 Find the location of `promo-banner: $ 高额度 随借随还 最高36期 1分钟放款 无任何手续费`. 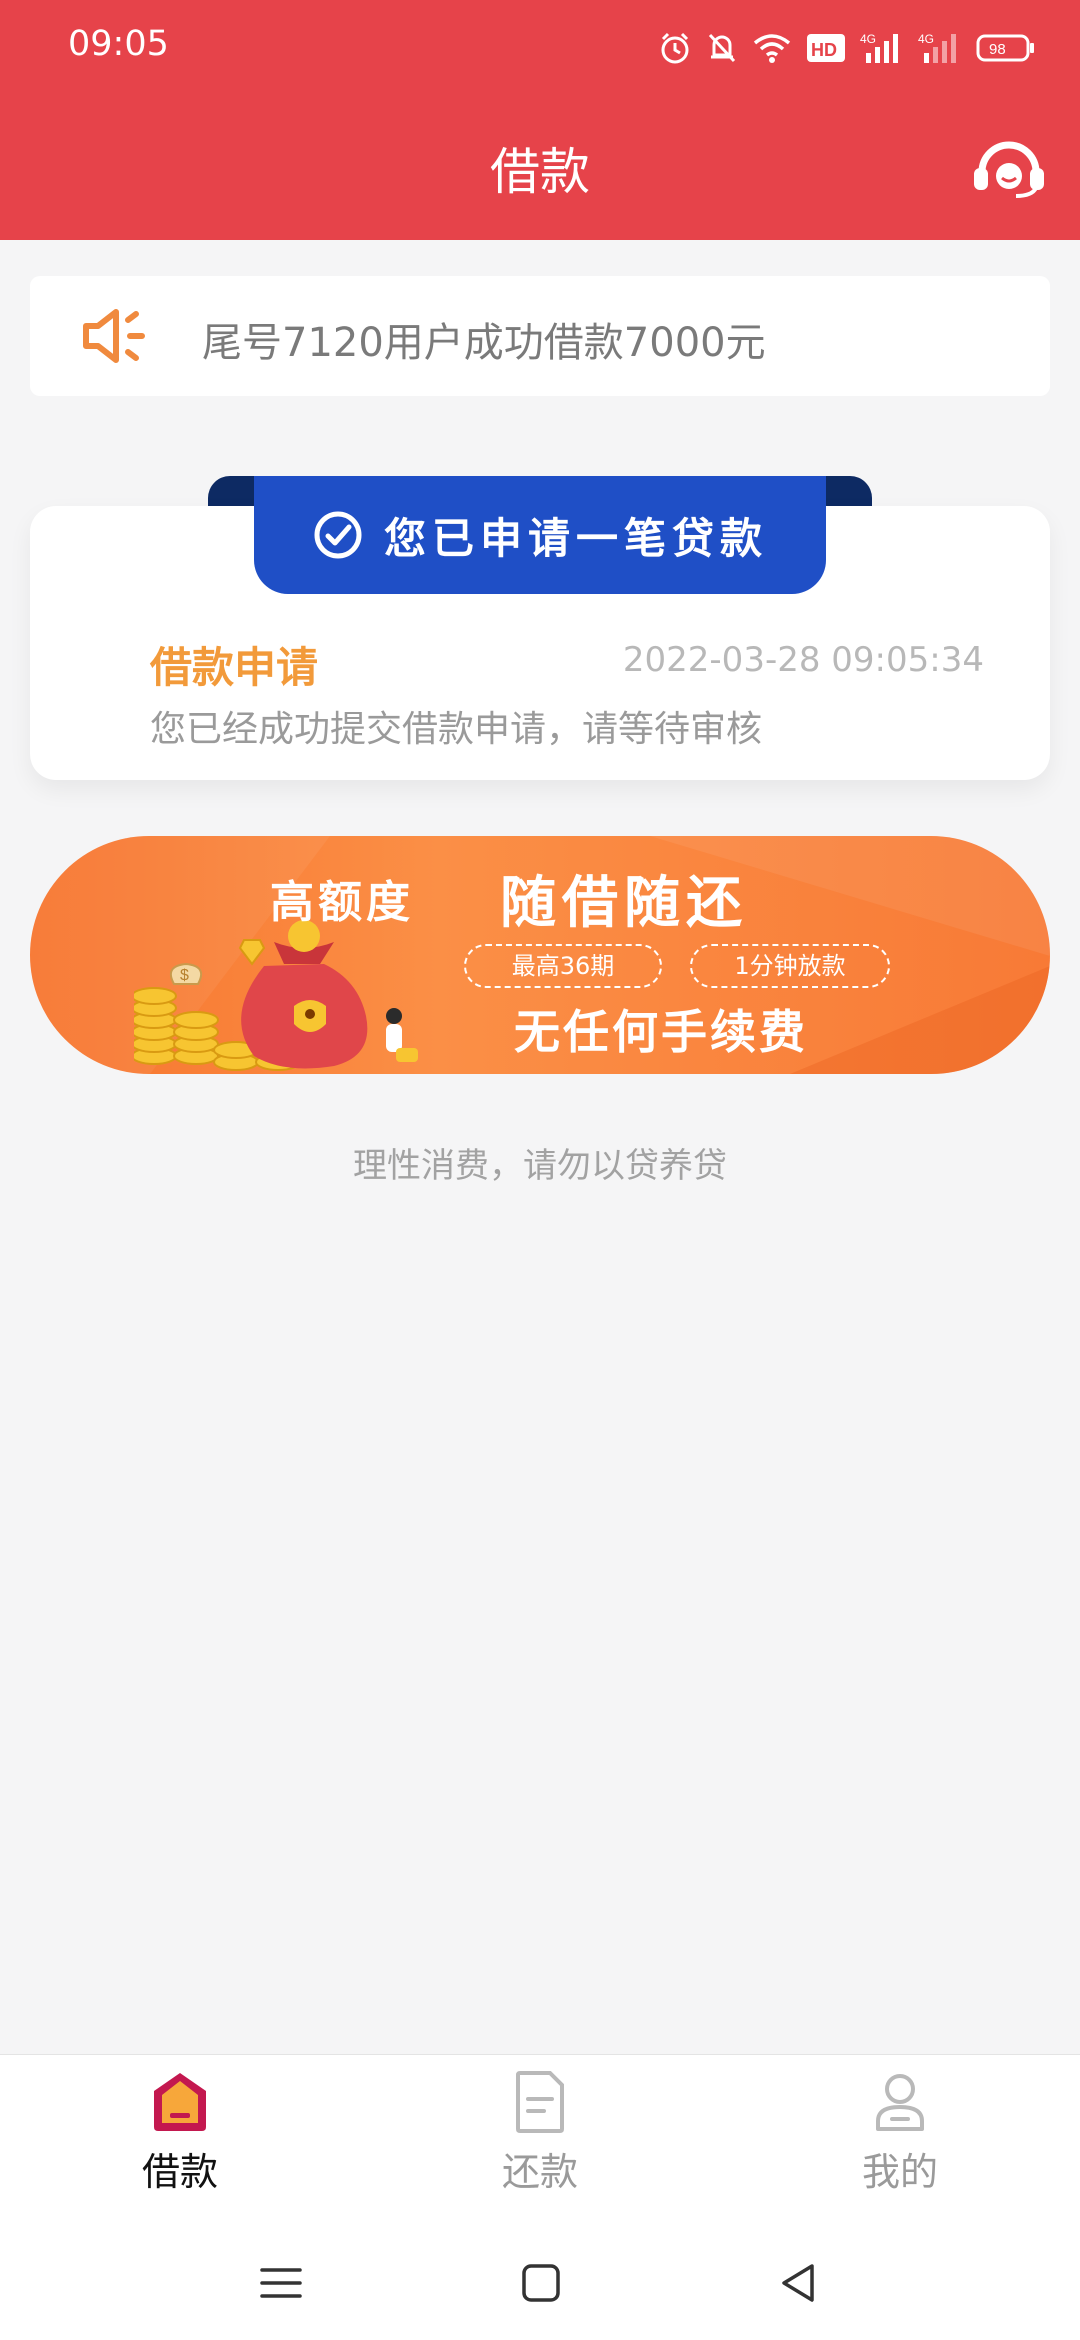

promo-banner: $ 高额度 随借随还 最高36期 1分钟放款 无任何手续费 is located at coordinates (540, 955).